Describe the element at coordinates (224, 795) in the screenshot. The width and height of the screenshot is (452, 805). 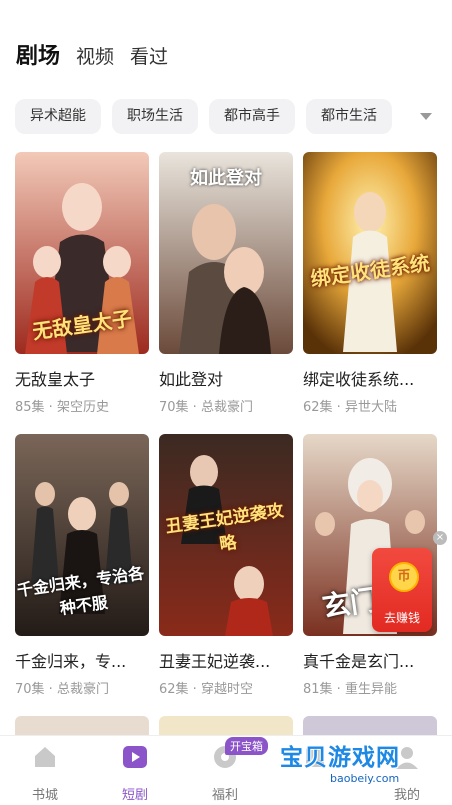
I see `nav-label: 福利` at that location.